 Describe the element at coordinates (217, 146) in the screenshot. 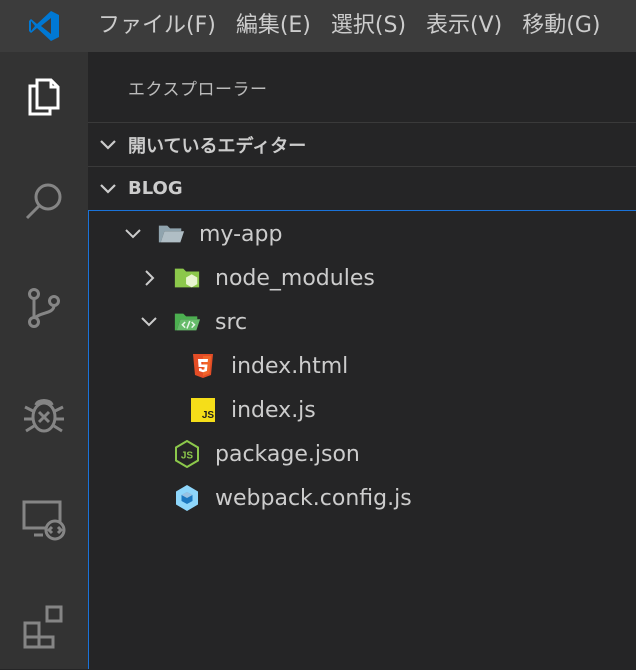

I see `open-editors-label: 開いているエディター` at that location.